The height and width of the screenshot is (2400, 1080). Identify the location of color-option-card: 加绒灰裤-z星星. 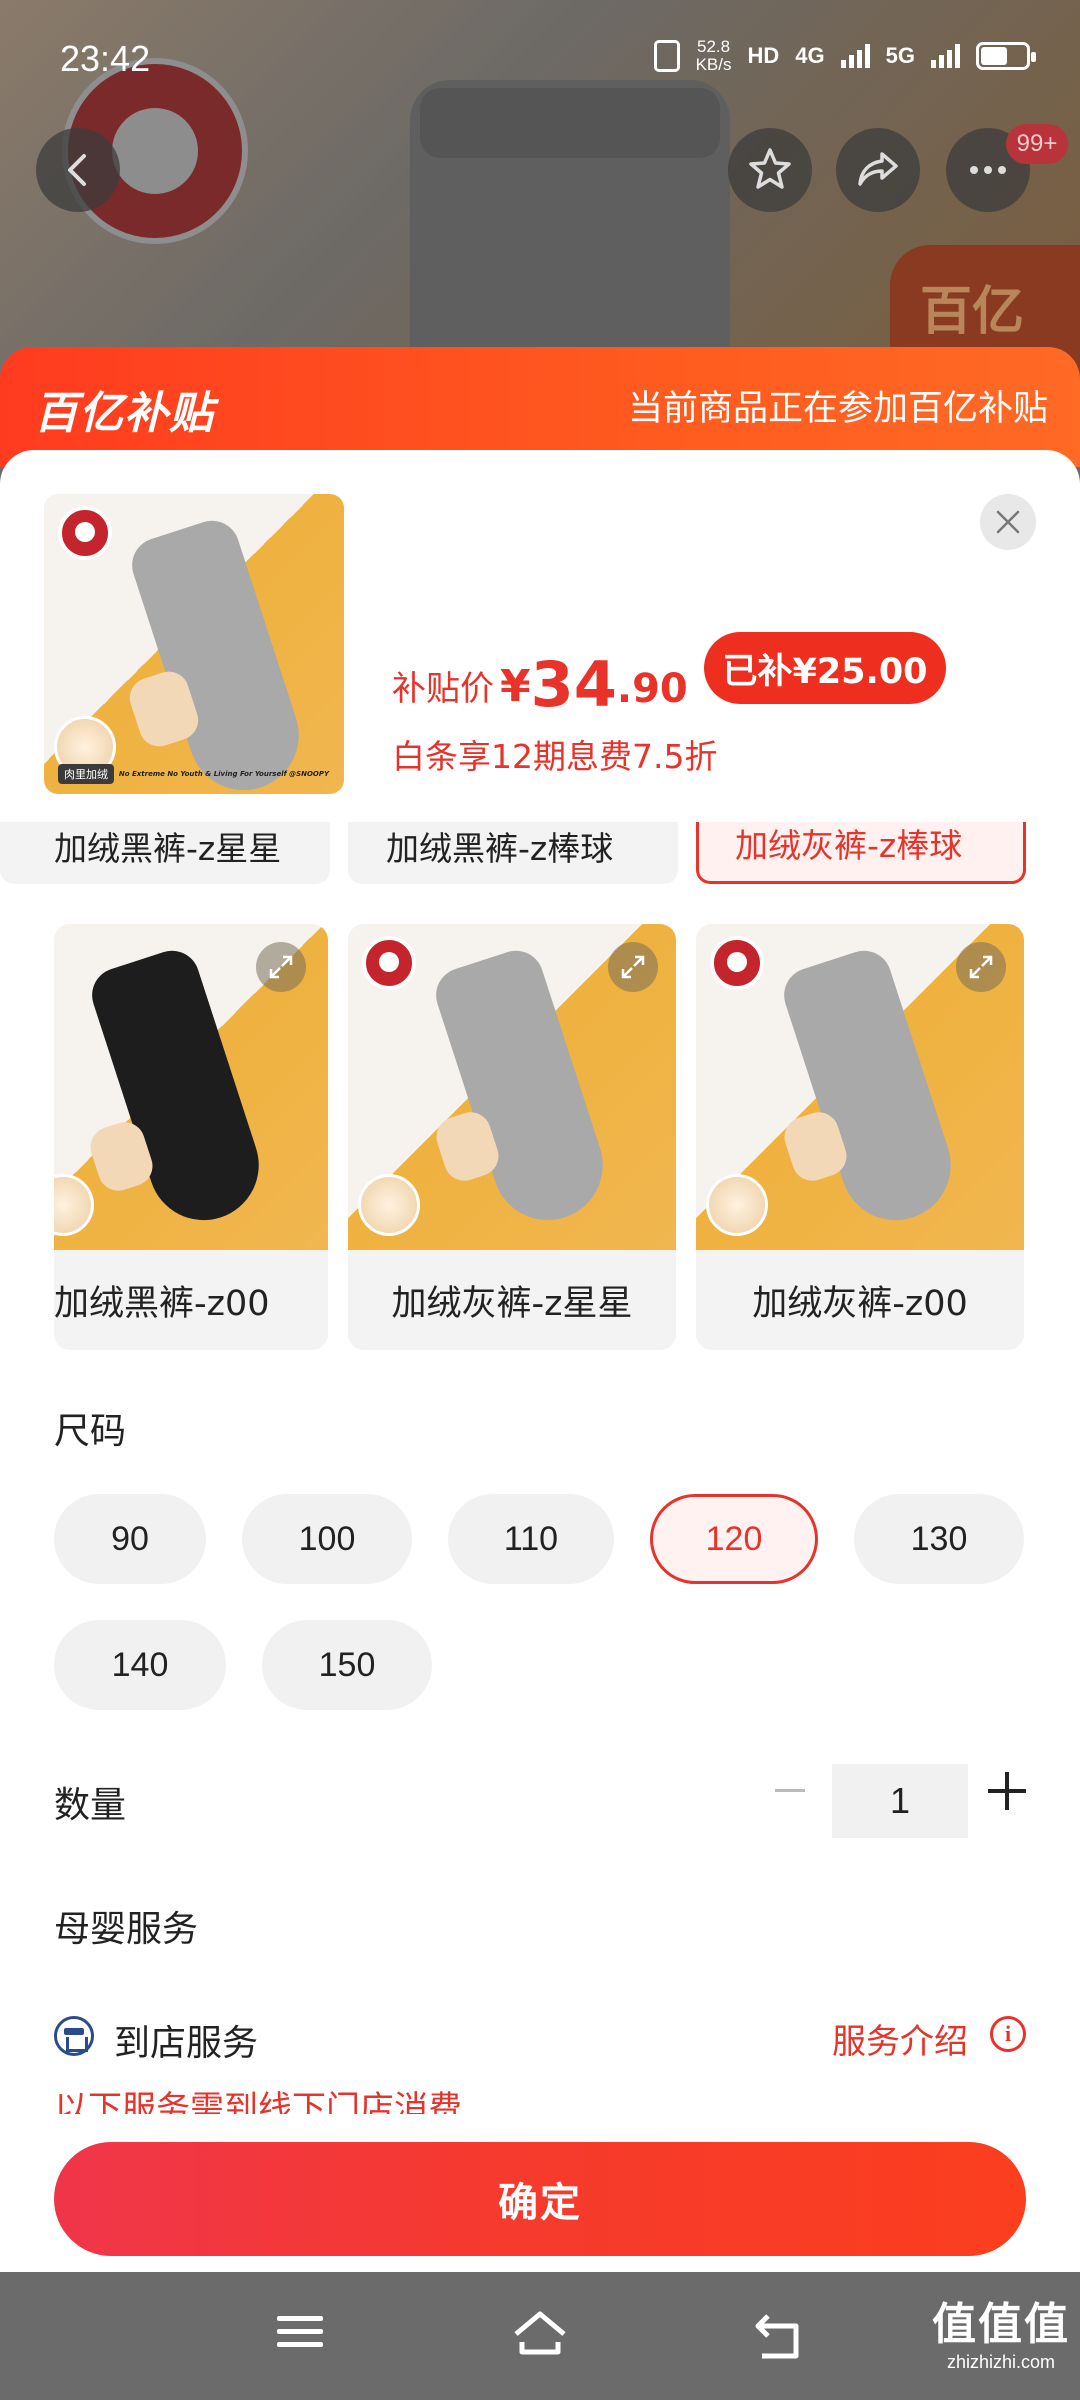
(512, 1137).